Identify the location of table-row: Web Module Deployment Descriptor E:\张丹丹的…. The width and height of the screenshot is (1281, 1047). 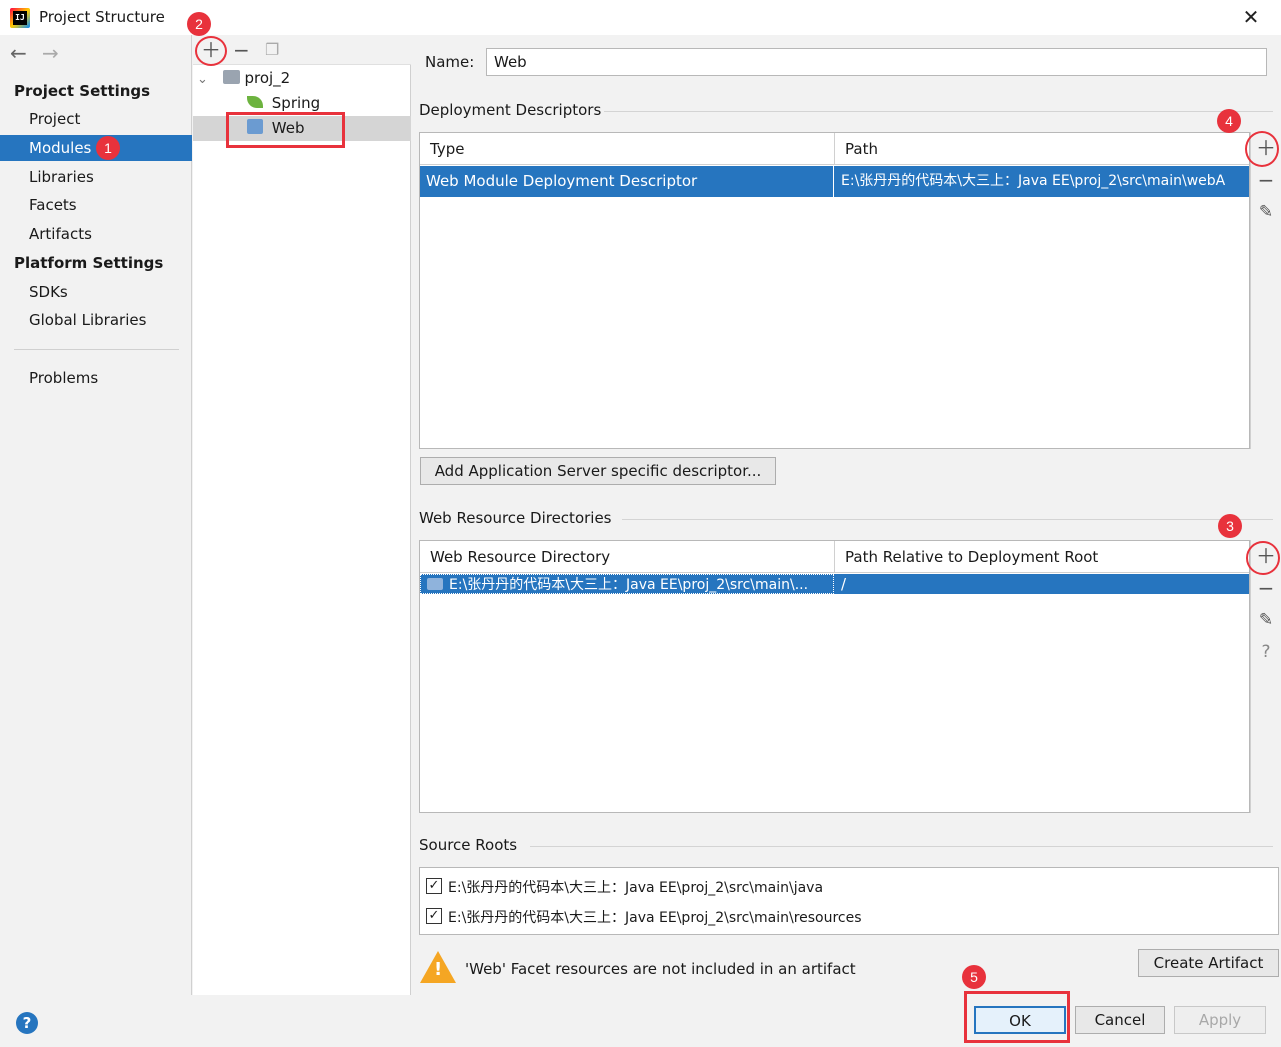
(834, 181).